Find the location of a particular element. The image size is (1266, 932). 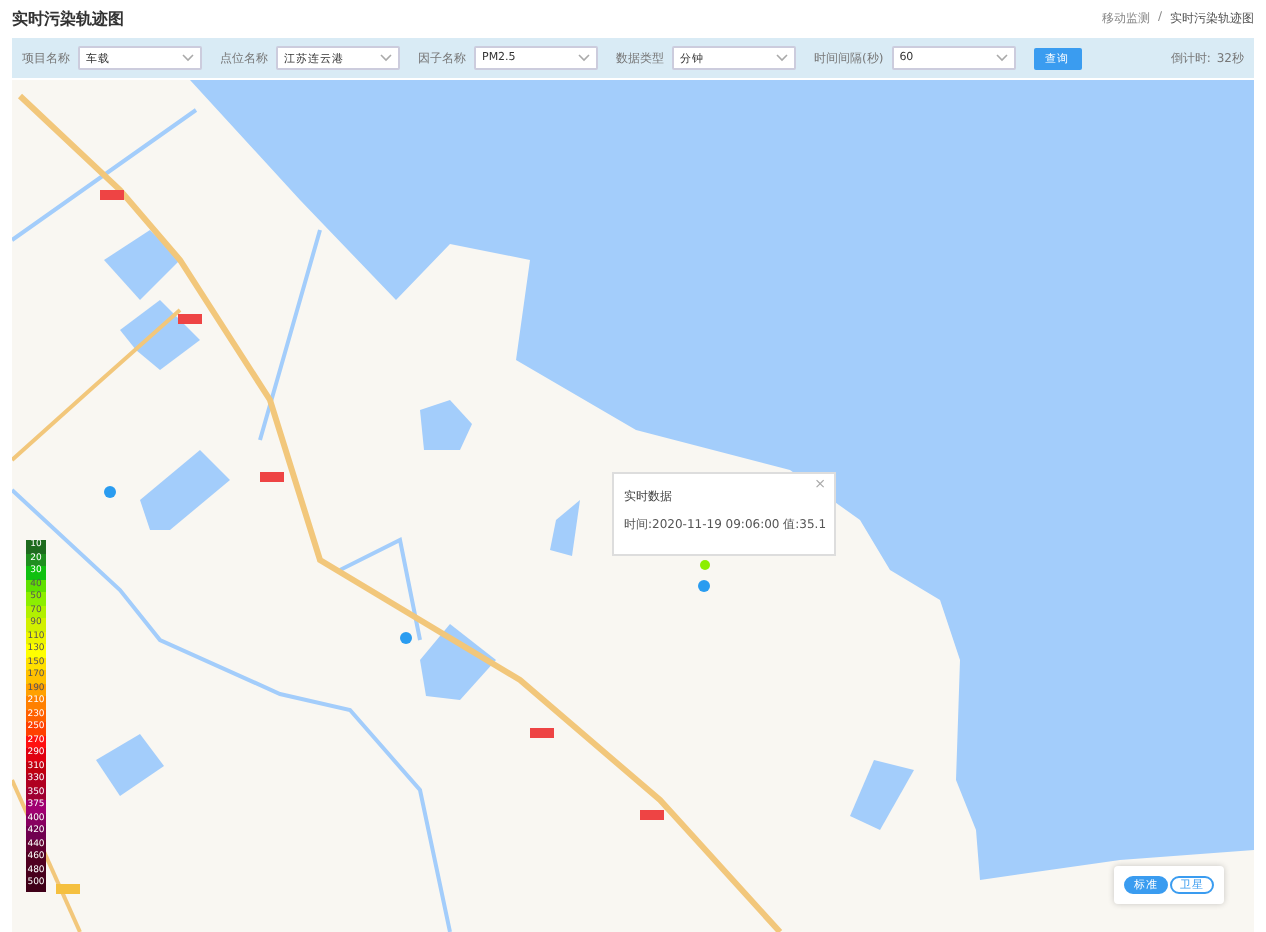

data-point is located at coordinates (705, 565).